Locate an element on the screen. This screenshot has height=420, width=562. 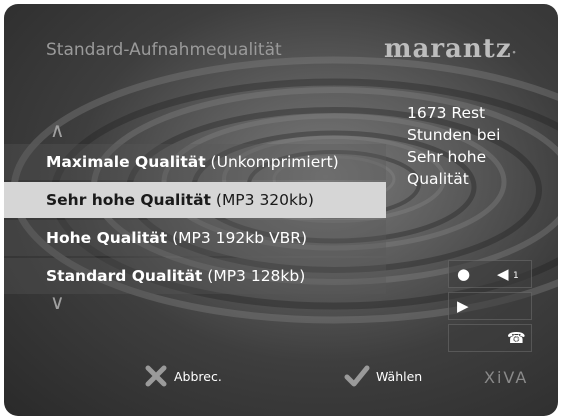
option-name: Sehr hohe Qualität is located at coordinates (128, 200).